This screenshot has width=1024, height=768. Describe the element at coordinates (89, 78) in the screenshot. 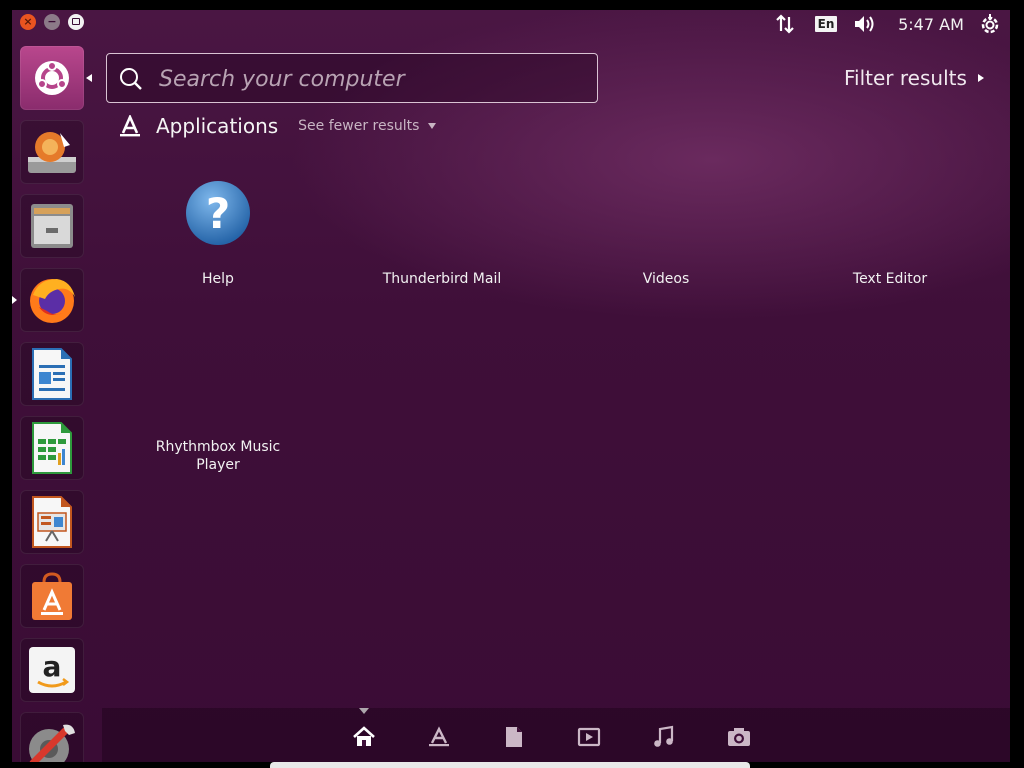

I see `active-pip-icon` at that location.